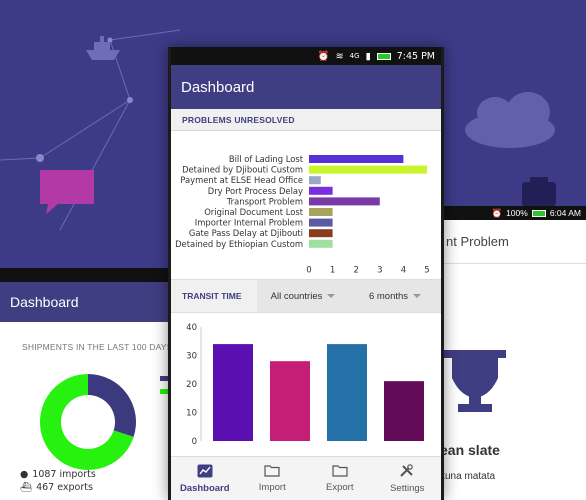 The image size is (586, 500). Describe the element at coordinates (242, 170) in the screenshot. I see `category-label: Detained by Djibouti Custom` at that location.